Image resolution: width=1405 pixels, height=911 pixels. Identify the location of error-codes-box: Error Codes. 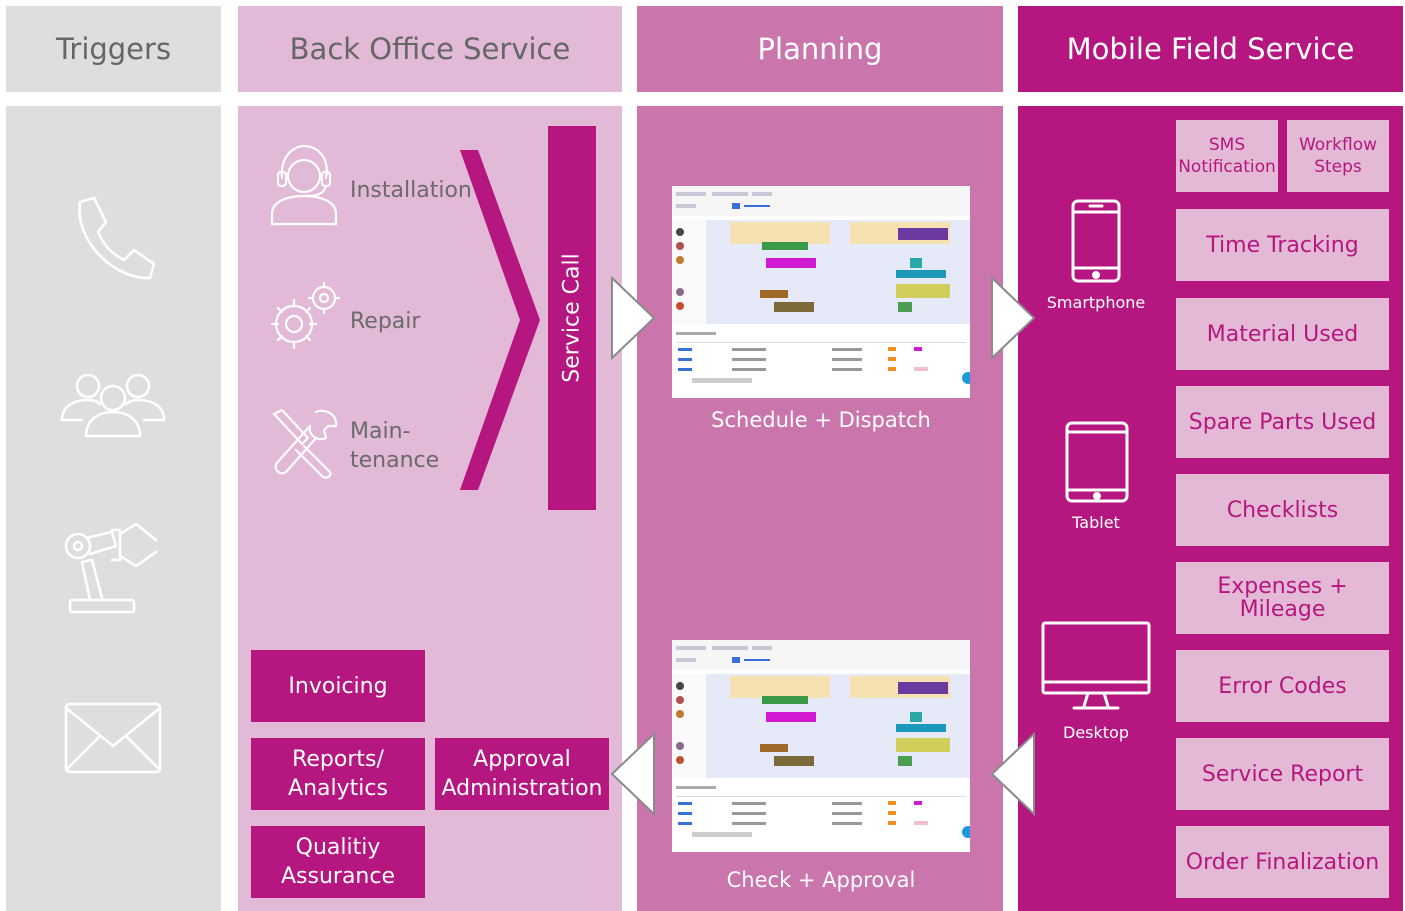
(1282, 686).